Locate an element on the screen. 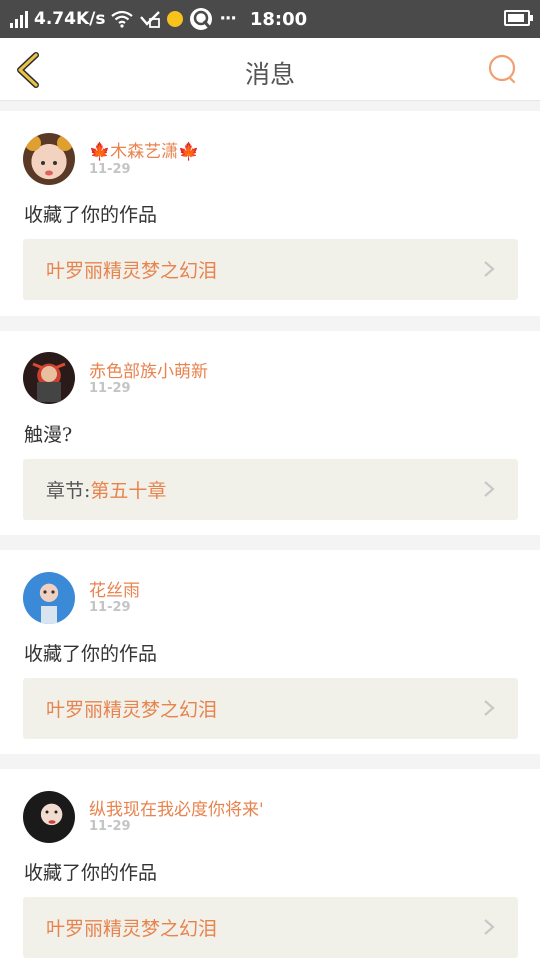 This screenshot has height=960, width=540. username: 🍁木森艺潇🍁 is located at coordinates (144, 149).